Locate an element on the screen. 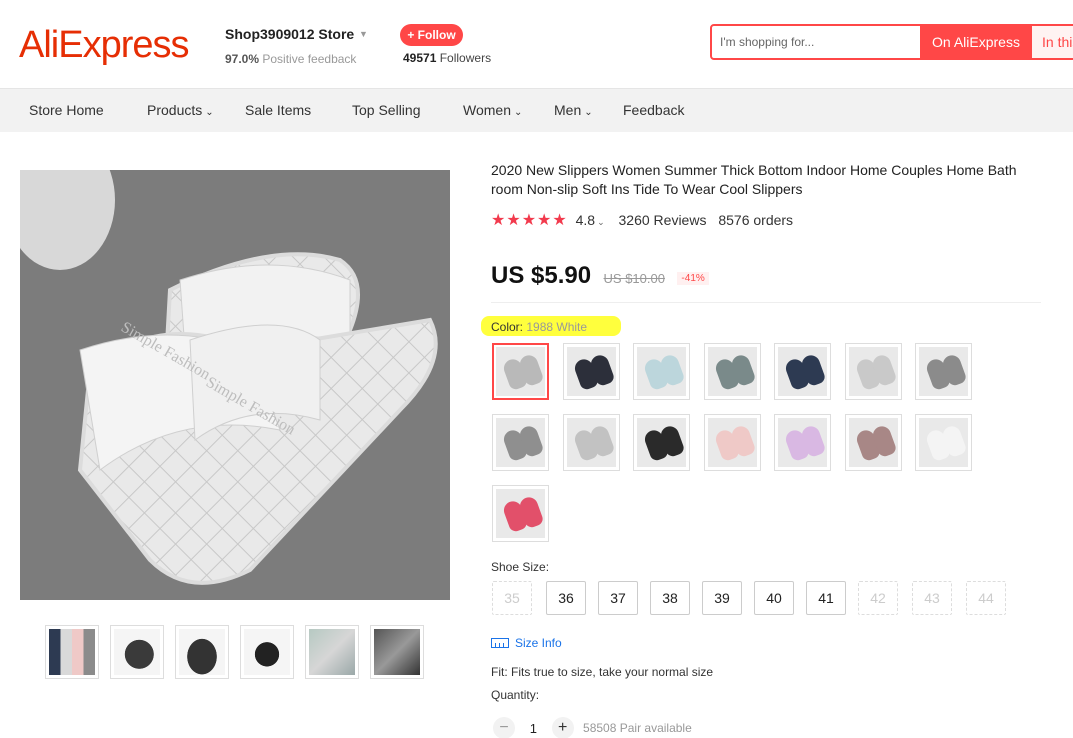 The width and height of the screenshot is (1073, 738). size-option: 37 is located at coordinates (618, 598).